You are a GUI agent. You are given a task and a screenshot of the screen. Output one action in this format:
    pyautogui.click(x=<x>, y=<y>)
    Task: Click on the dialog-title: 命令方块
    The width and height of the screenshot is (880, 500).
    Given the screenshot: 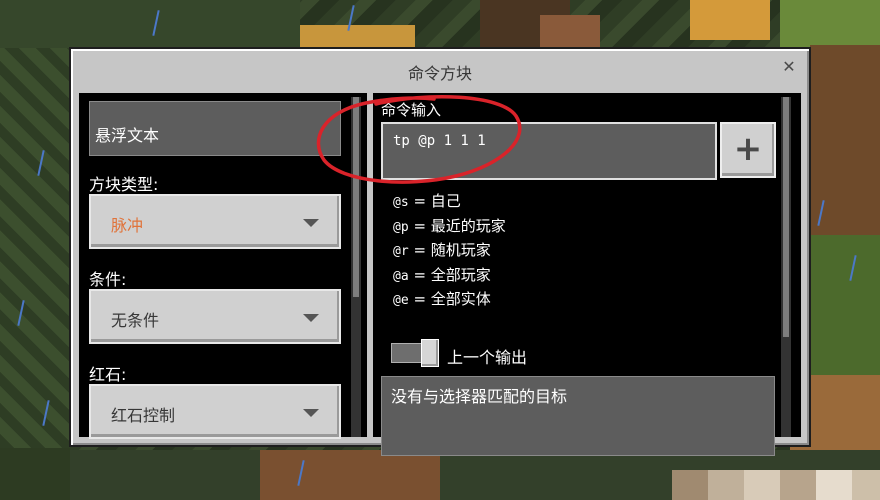 What is the action you would take?
    pyautogui.click(x=439, y=73)
    